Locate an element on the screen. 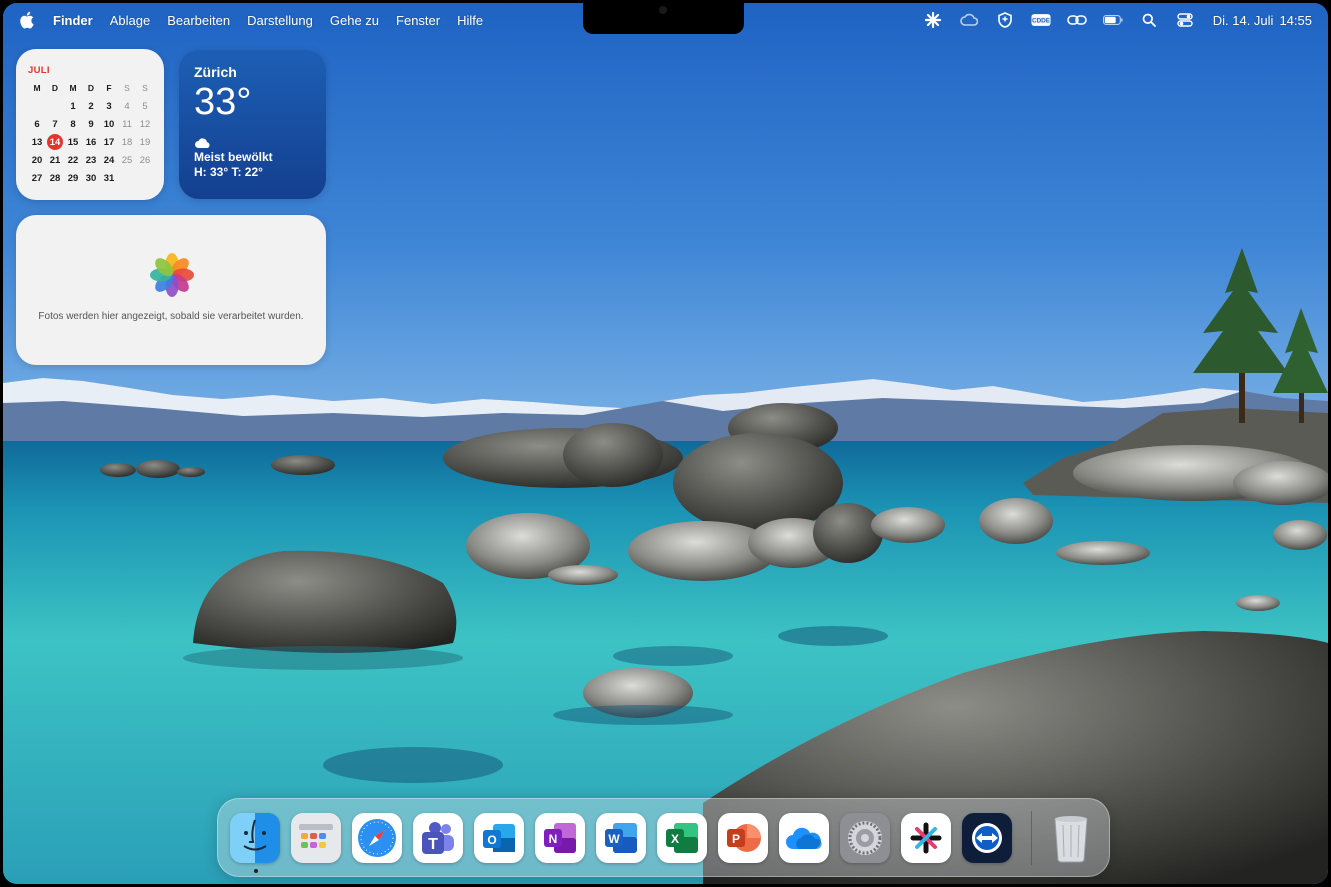 The image size is (1331, 887). calendar-day: 7 is located at coordinates (55, 124).